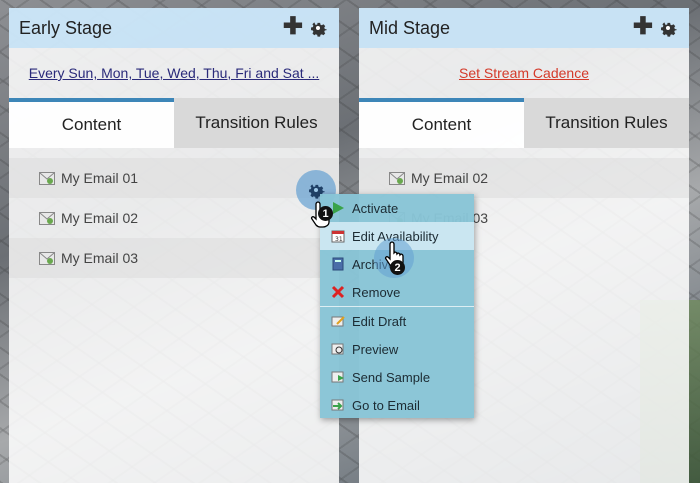 This screenshot has width=700, height=483. Describe the element at coordinates (338, 264) in the screenshot. I see `archive-icon` at that location.